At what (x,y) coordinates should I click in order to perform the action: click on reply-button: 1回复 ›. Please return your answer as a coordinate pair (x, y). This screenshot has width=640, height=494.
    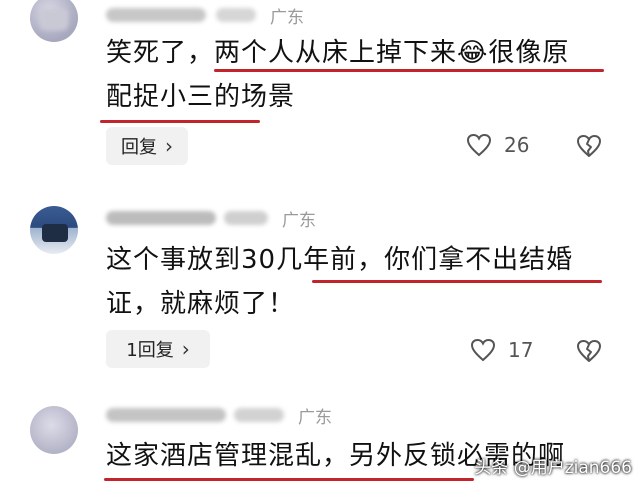
    Looking at the image, I should click on (158, 349).